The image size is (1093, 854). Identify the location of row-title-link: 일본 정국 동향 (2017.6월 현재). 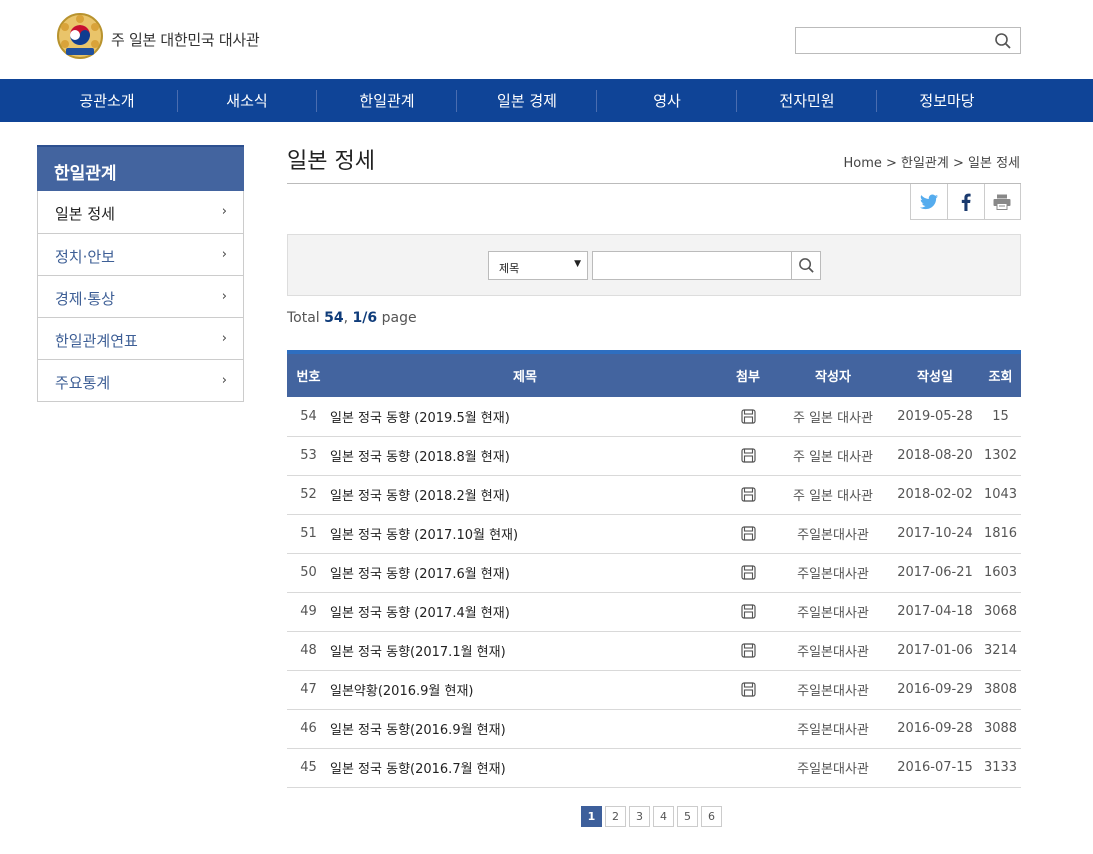
(420, 574).